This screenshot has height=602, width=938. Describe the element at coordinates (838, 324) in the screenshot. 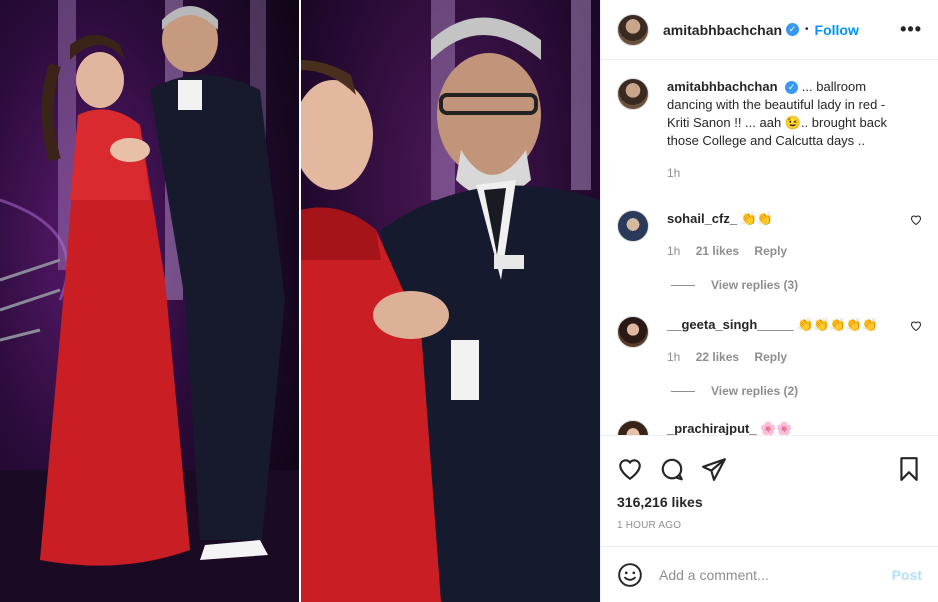

I see `comment-text: 👏👏👏👏👏` at that location.